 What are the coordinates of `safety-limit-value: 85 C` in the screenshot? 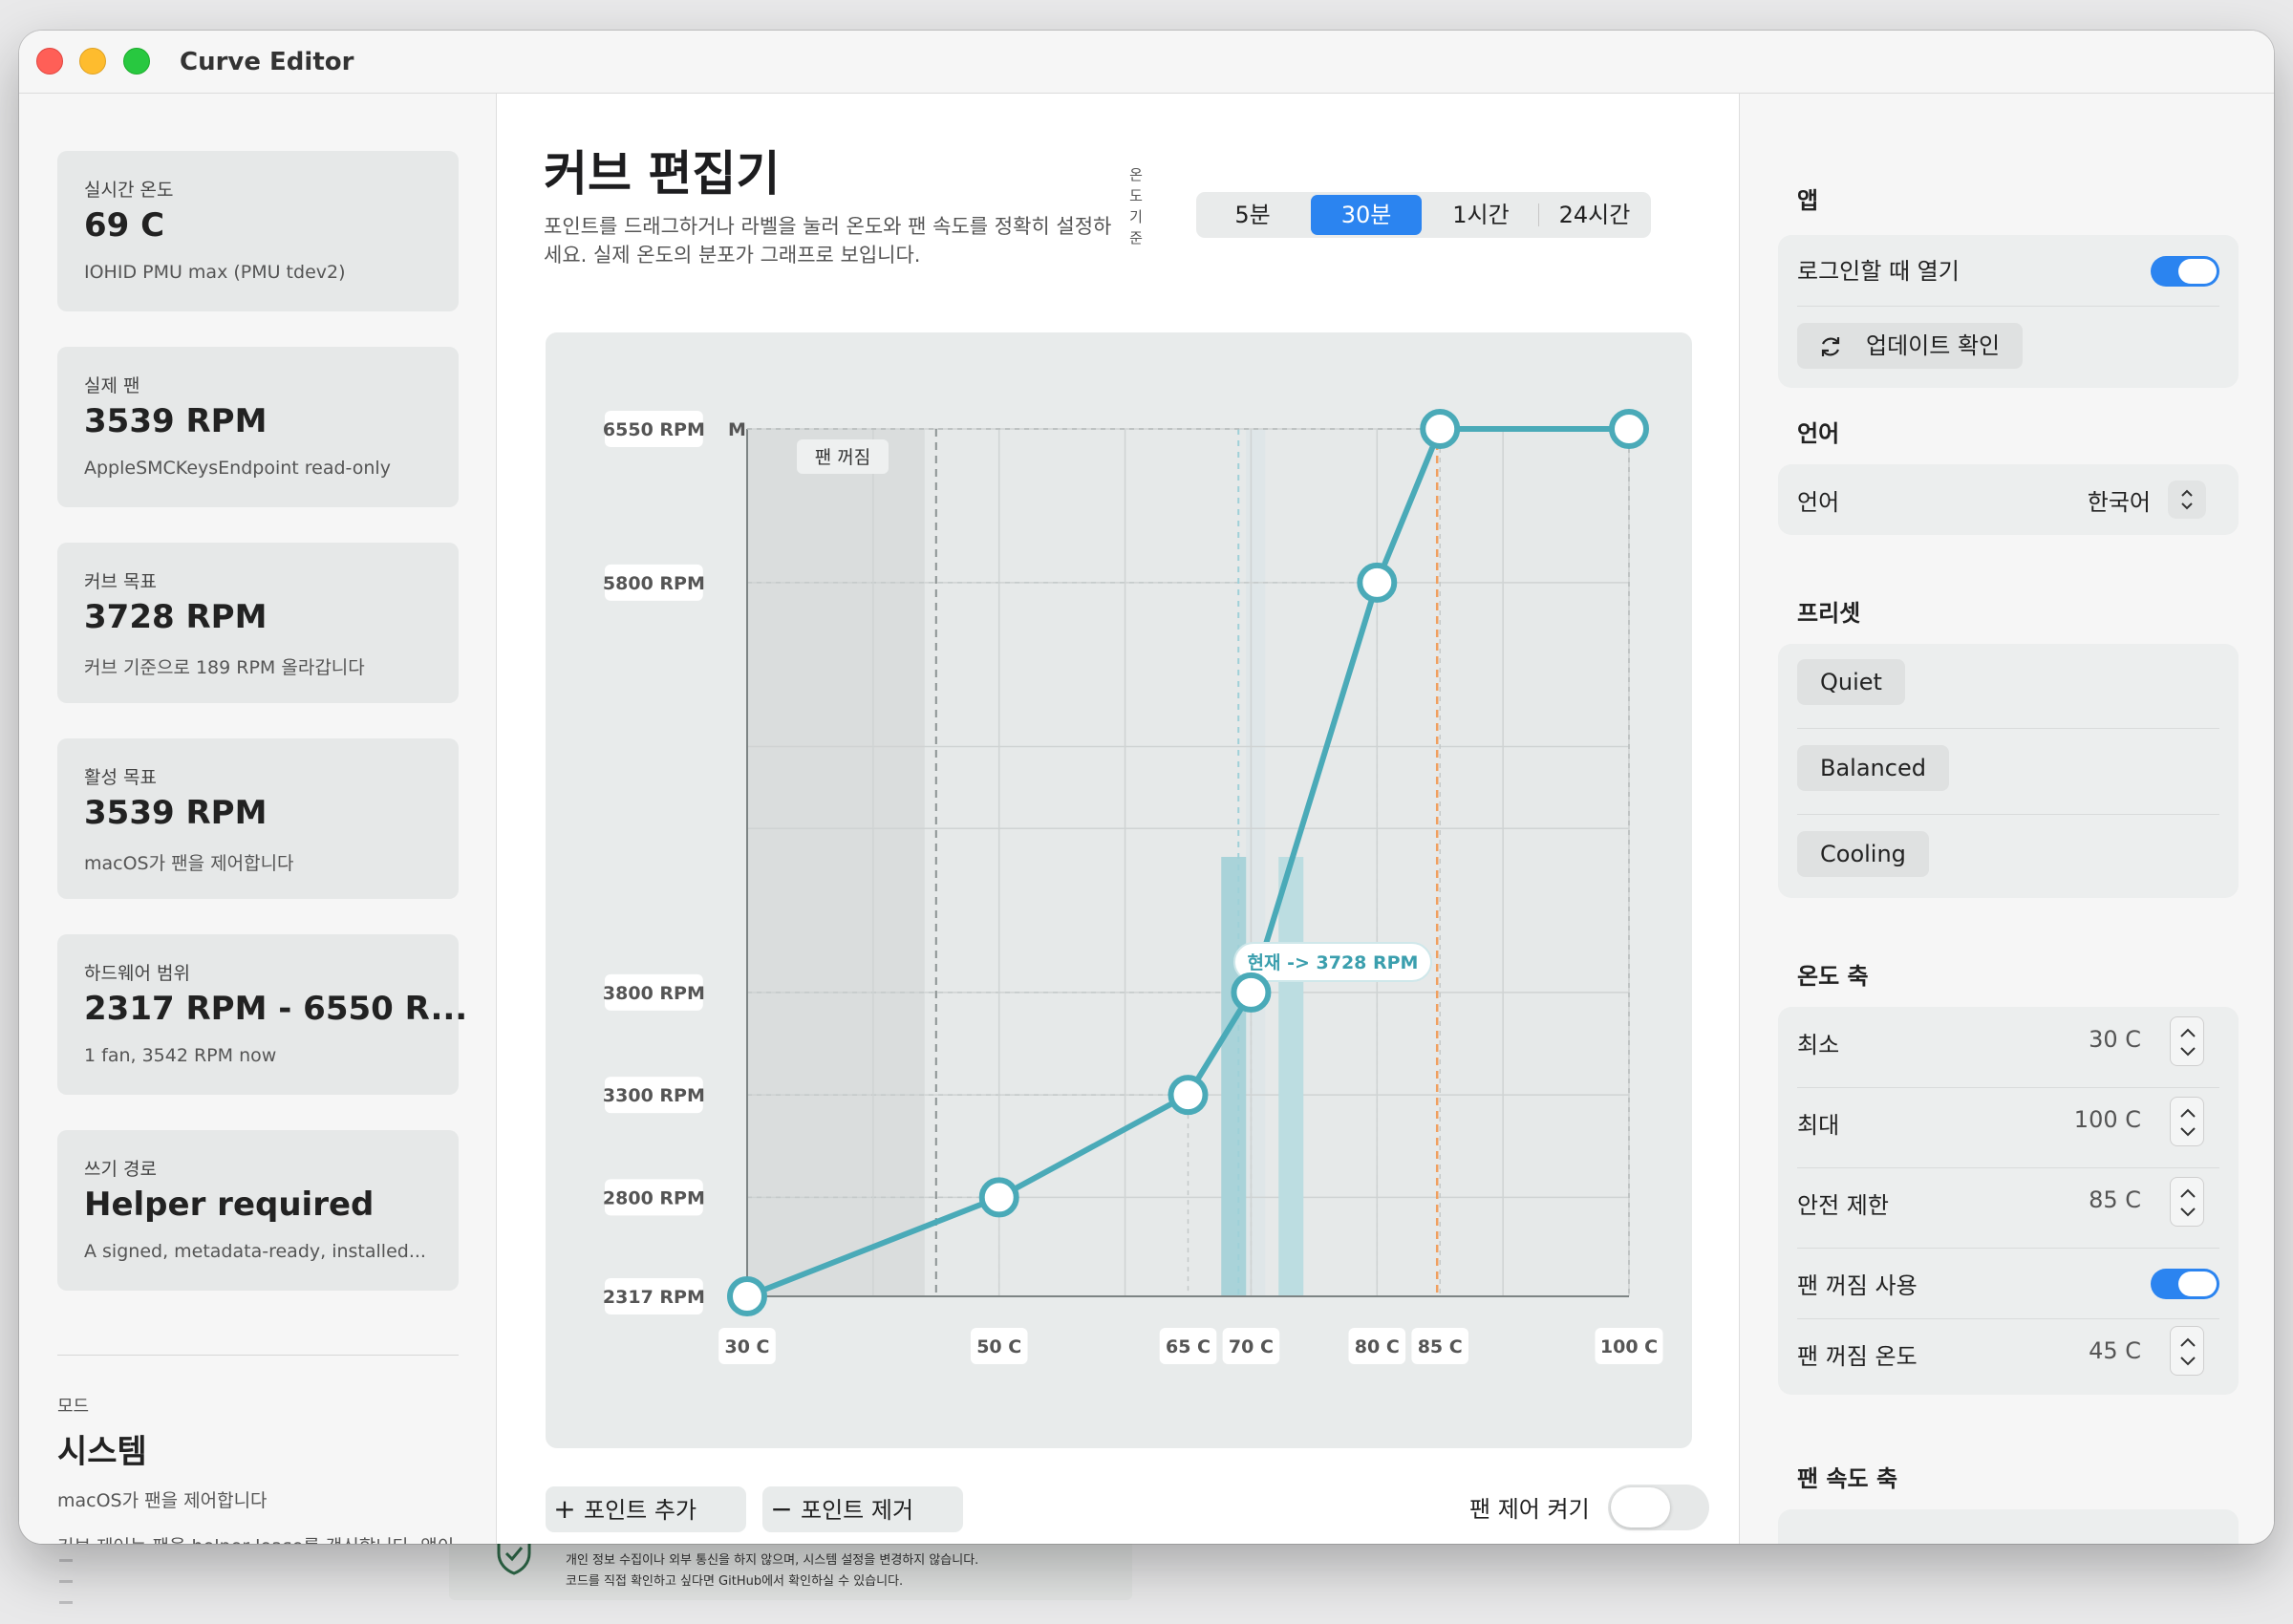 It's located at (2069, 1199).